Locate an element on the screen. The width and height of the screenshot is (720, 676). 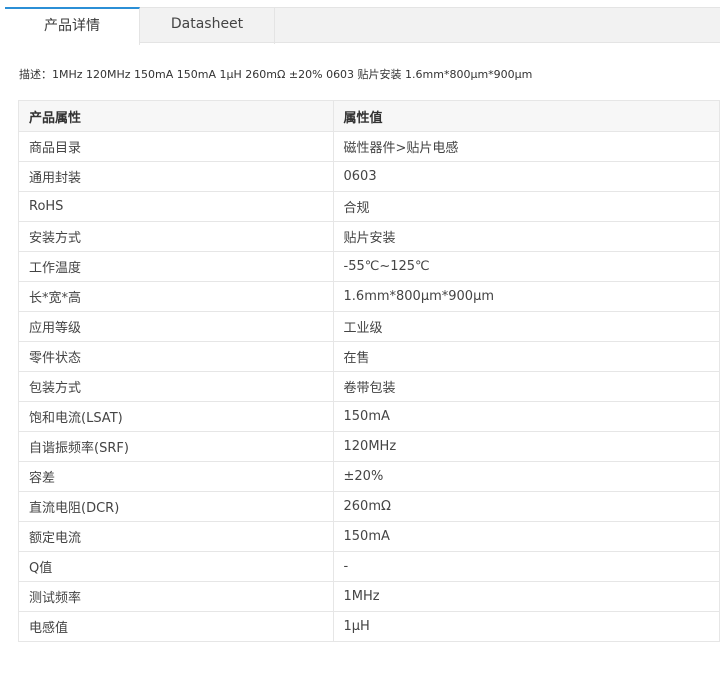
attribute-value-cell: 贴片安装 is located at coordinates (526, 236).